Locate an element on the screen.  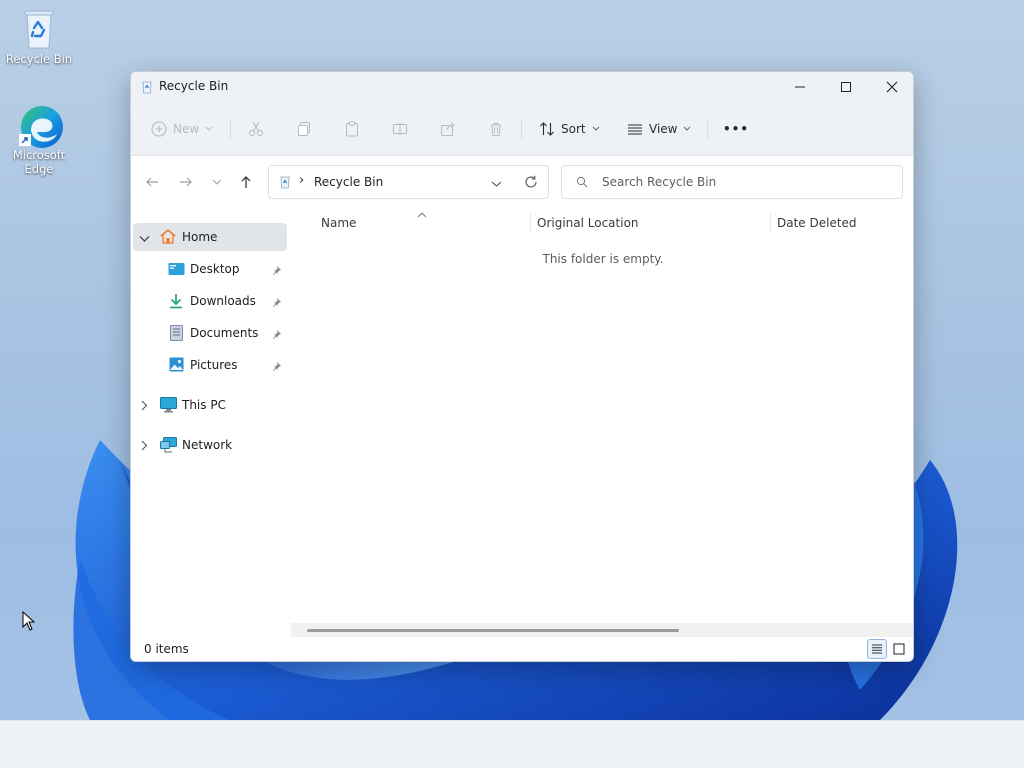
sidebar-network-label: Network is located at coordinates (207, 445).